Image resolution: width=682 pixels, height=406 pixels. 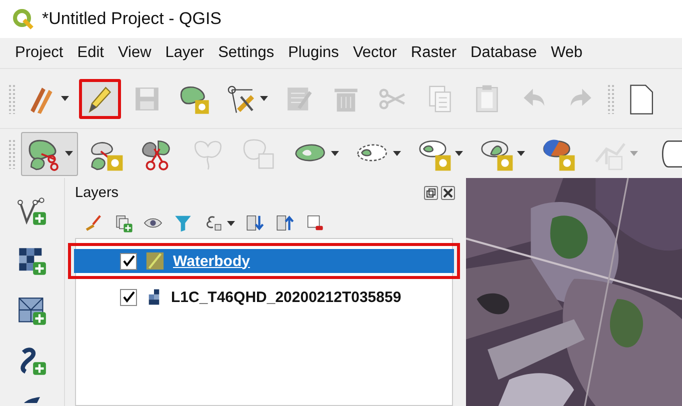 What do you see at coordinates (185, 53) in the screenshot?
I see `menu-item: Layer` at bounding box center [185, 53].